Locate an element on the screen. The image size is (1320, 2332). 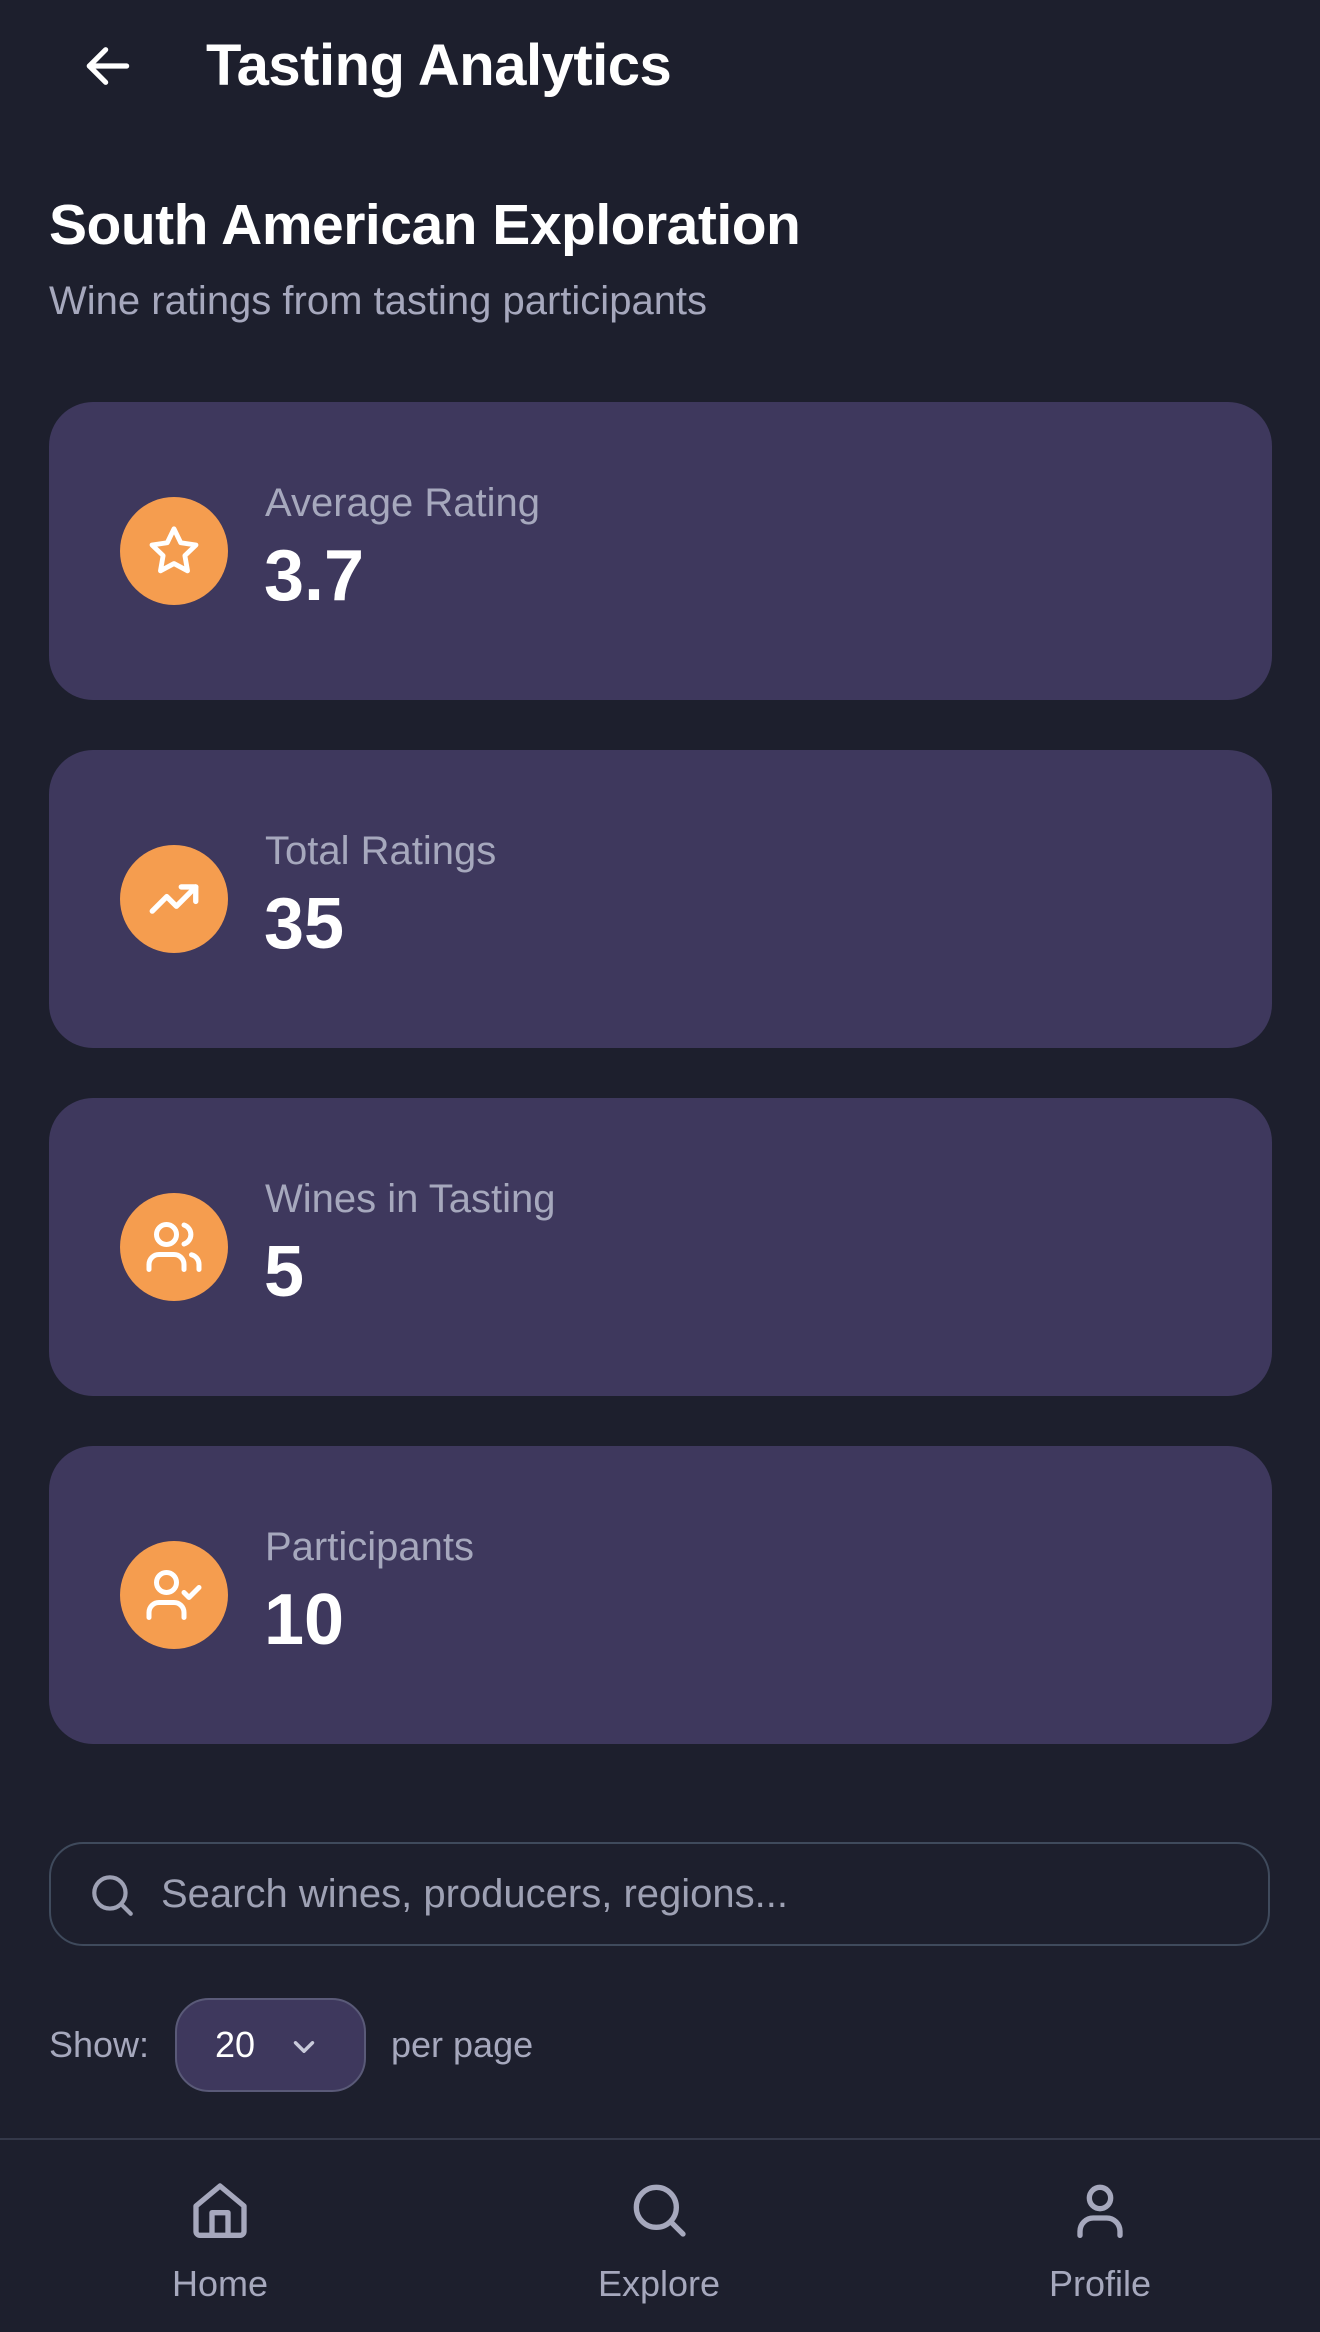
nav-item-explore: Explore is located at coordinates (659, 2236).